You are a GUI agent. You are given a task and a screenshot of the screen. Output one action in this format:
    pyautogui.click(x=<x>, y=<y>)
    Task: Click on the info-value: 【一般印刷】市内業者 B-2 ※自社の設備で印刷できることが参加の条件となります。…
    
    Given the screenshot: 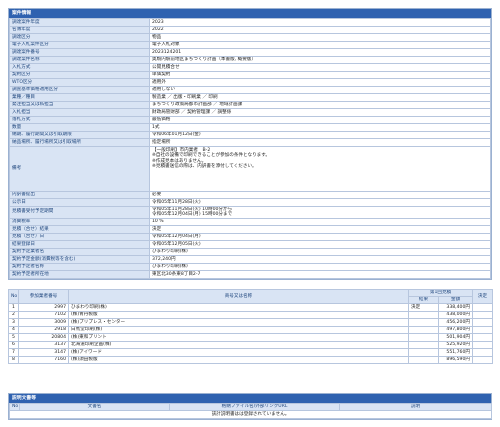 What is the action you would take?
    pyautogui.click(x=320, y=168)
    